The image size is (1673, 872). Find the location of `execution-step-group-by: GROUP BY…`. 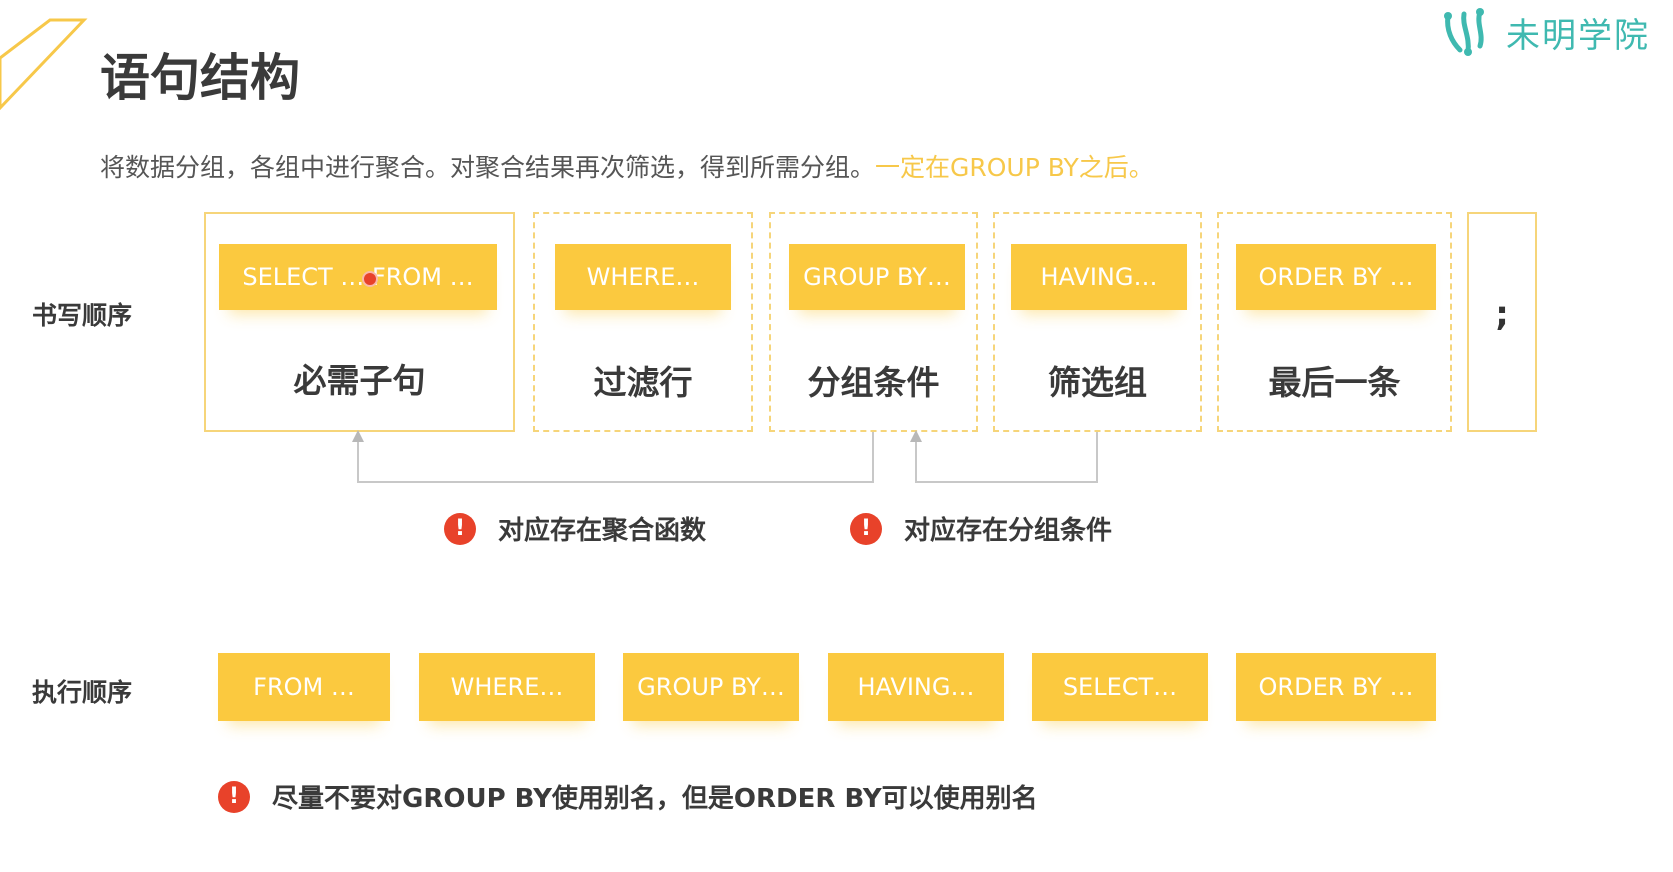

execution-step-group-by: GROUP BY… is located at coordinates (711, 687).